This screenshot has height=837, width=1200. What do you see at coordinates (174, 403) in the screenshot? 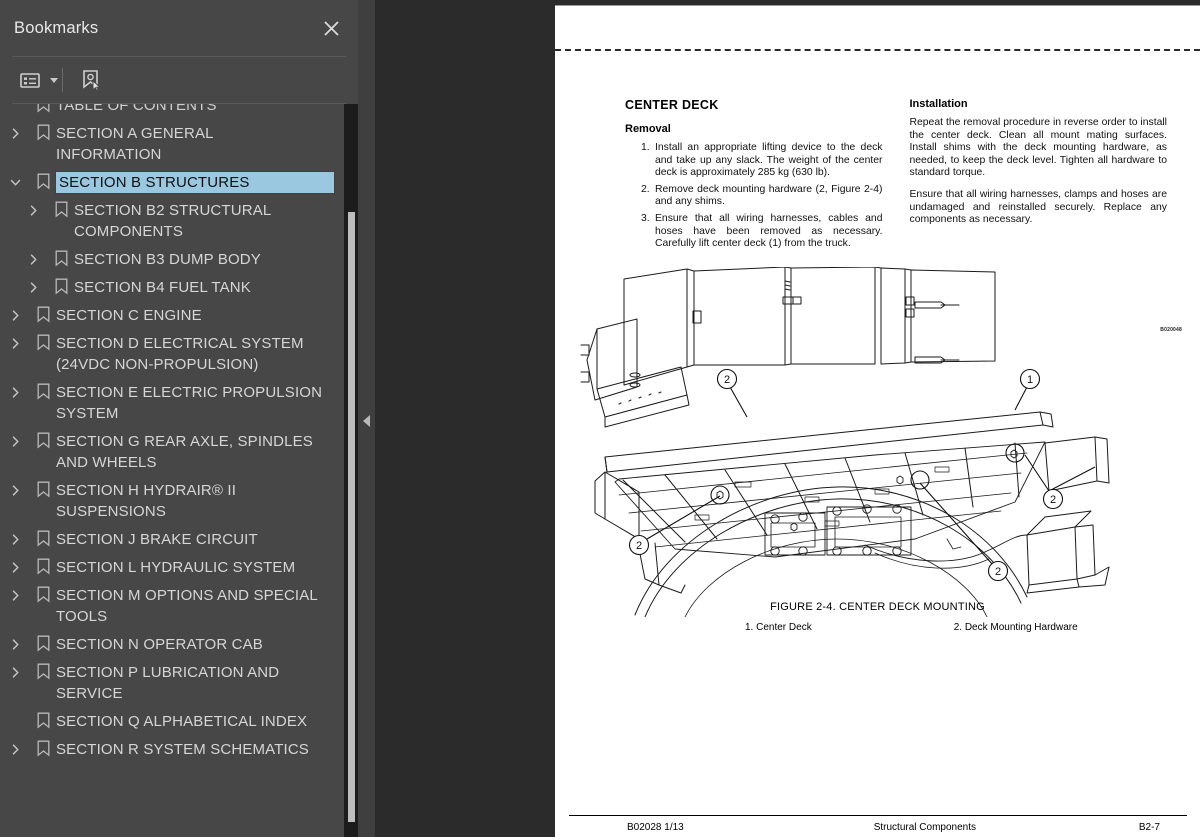
I see `bookmark-item: SECTION E ELECTRIC PROPULSION SYSTEM` at bounding box center [174, 403].